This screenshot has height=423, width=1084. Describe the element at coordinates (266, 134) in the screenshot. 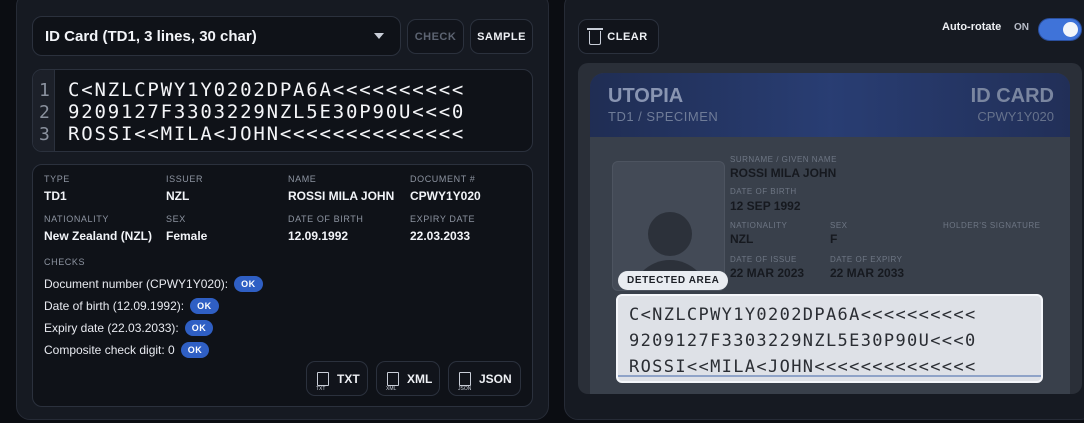

I see `mrz-line-3: ROSSI<<MILA<JOHN<<<<<<<<<<<<<<` at that location.